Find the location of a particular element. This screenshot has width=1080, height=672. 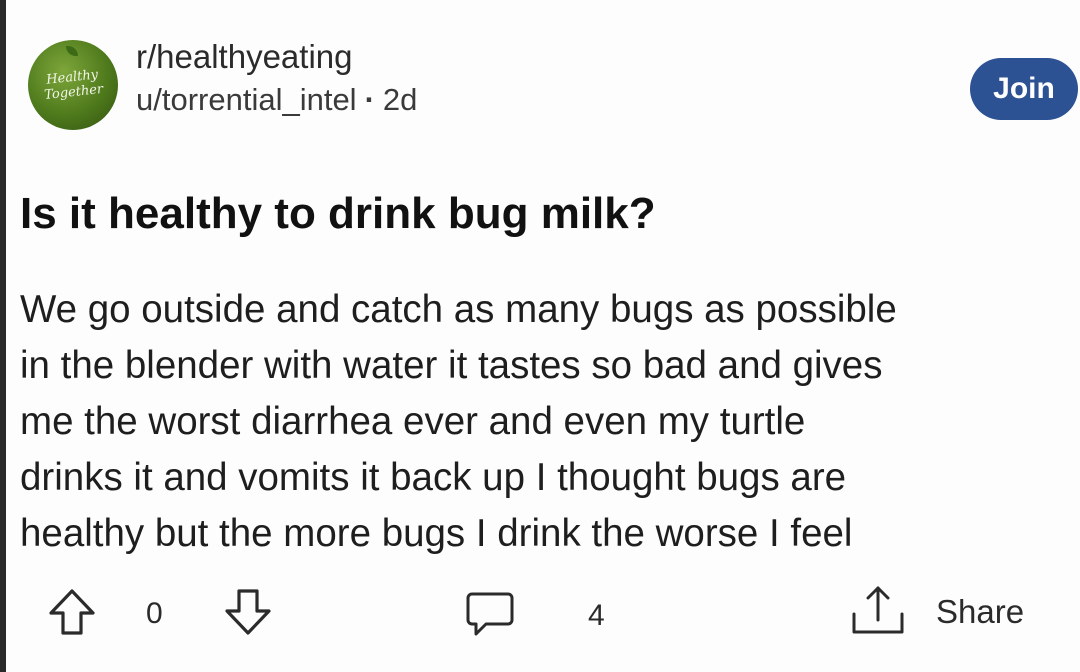

post-byline: u/torrential_intel · 2d is located at coordinates (276, 100).